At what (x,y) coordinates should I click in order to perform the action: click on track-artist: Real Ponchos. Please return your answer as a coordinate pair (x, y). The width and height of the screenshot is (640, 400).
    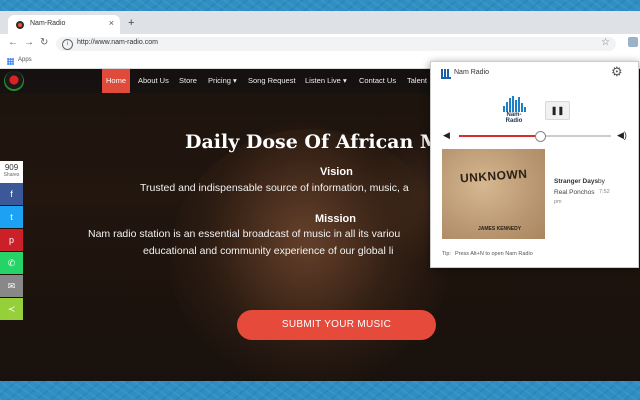
    Looking at the image, I should click on (574, 192).